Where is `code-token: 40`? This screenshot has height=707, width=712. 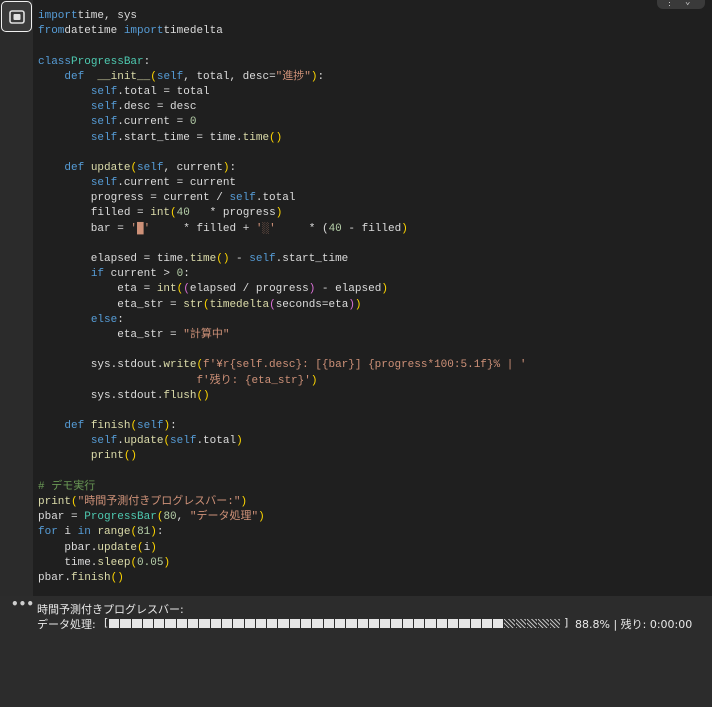 code-token: 40 is located at coordinates (335, 228).